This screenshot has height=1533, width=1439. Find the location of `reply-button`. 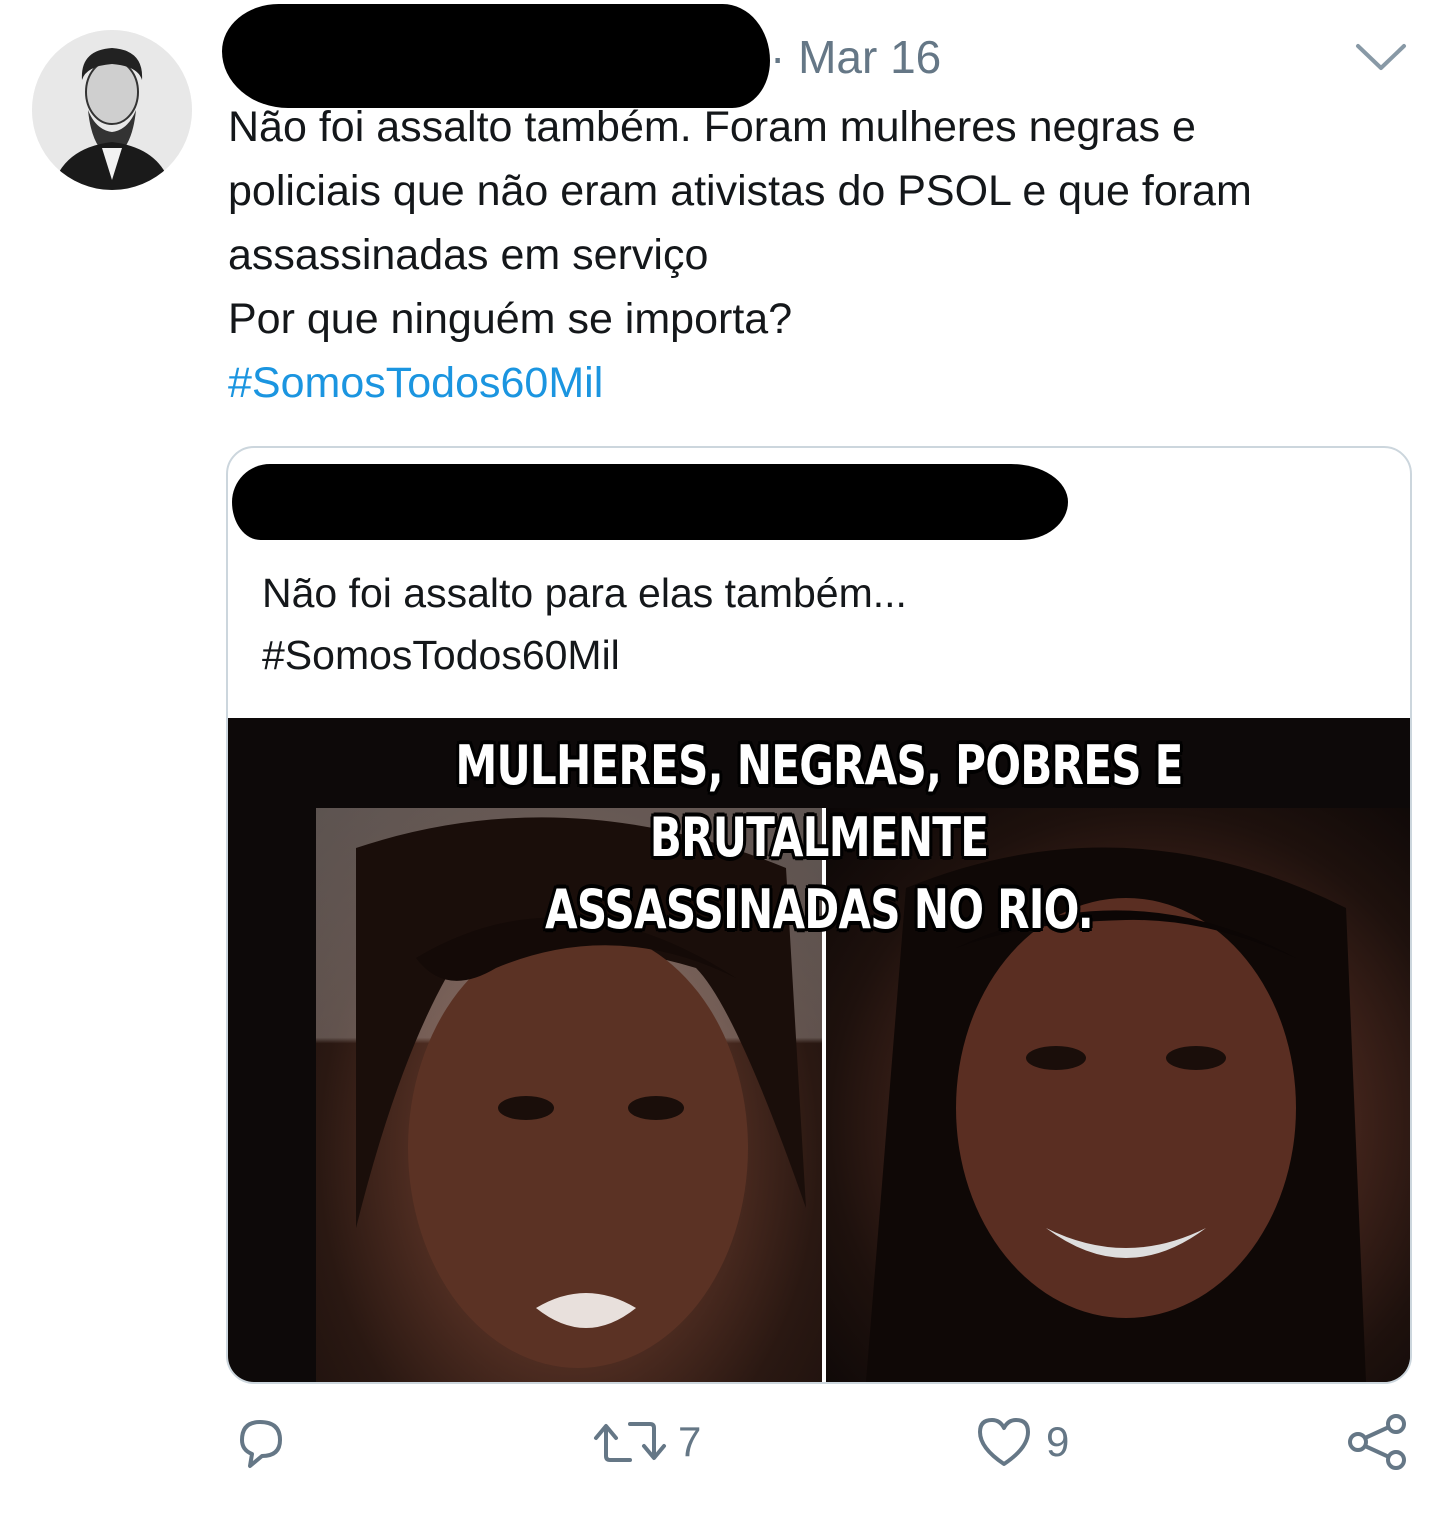

reply-button is located at coordinates (260, 1442).